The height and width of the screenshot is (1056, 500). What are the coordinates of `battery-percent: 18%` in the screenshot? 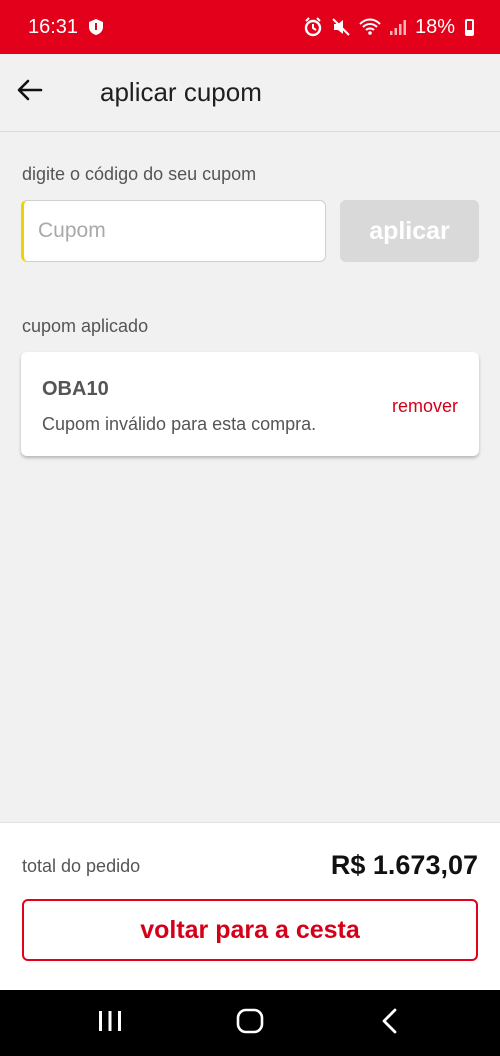 It's located at (434, 26).